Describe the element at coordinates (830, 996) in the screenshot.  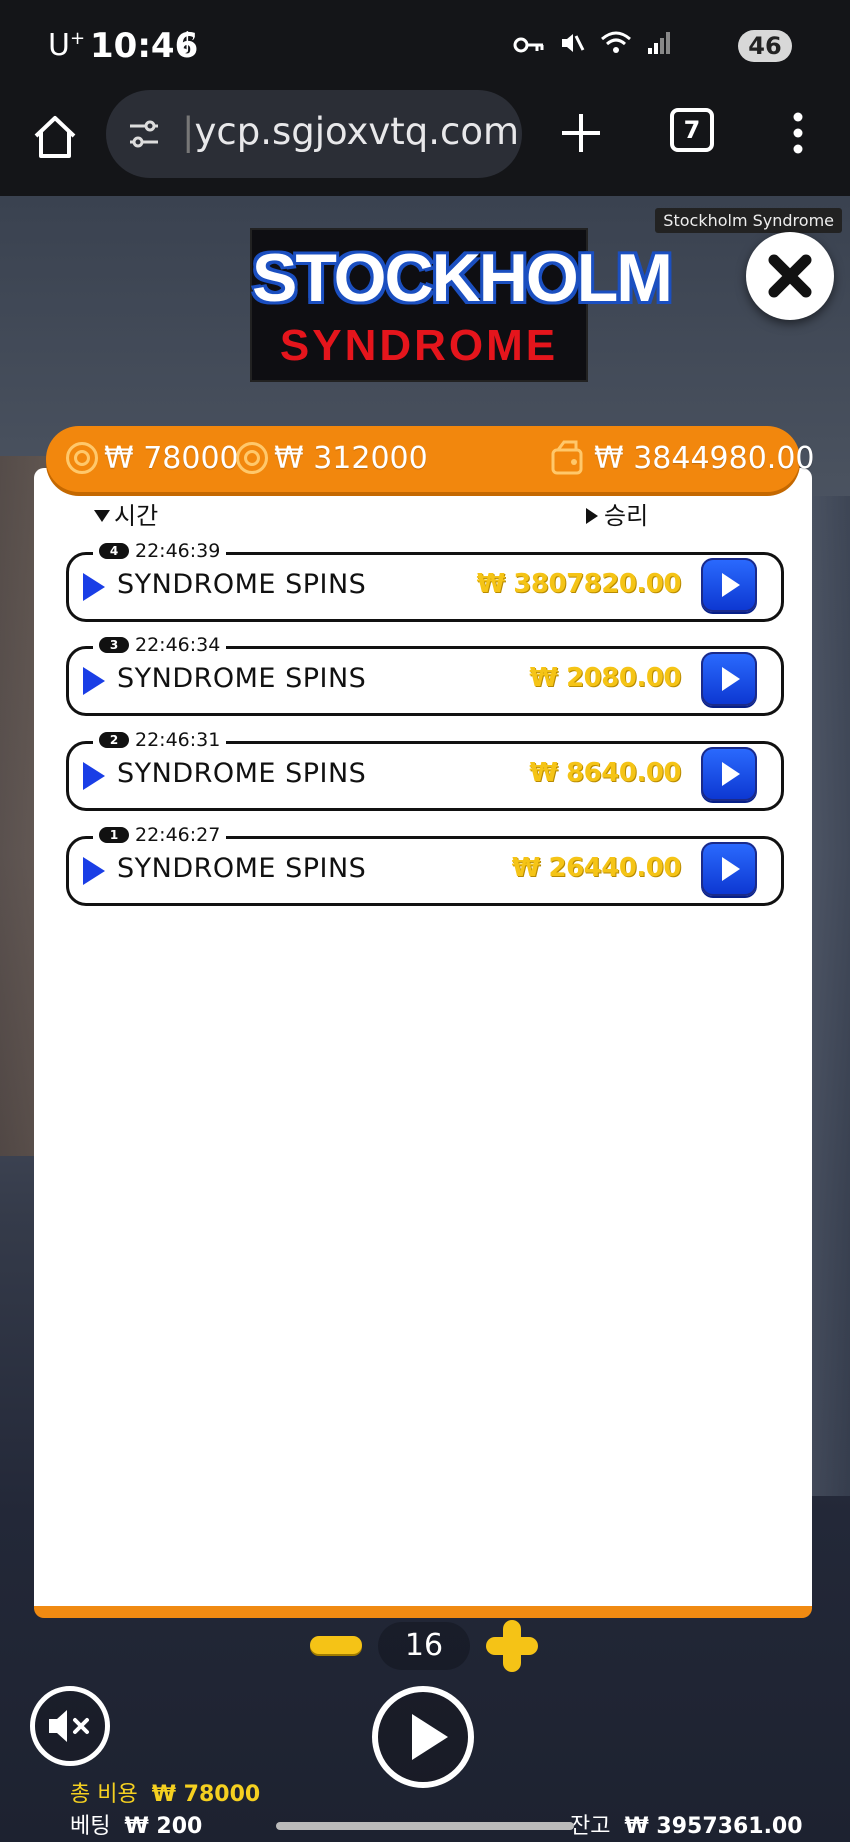
I see `background-wall` at that location.